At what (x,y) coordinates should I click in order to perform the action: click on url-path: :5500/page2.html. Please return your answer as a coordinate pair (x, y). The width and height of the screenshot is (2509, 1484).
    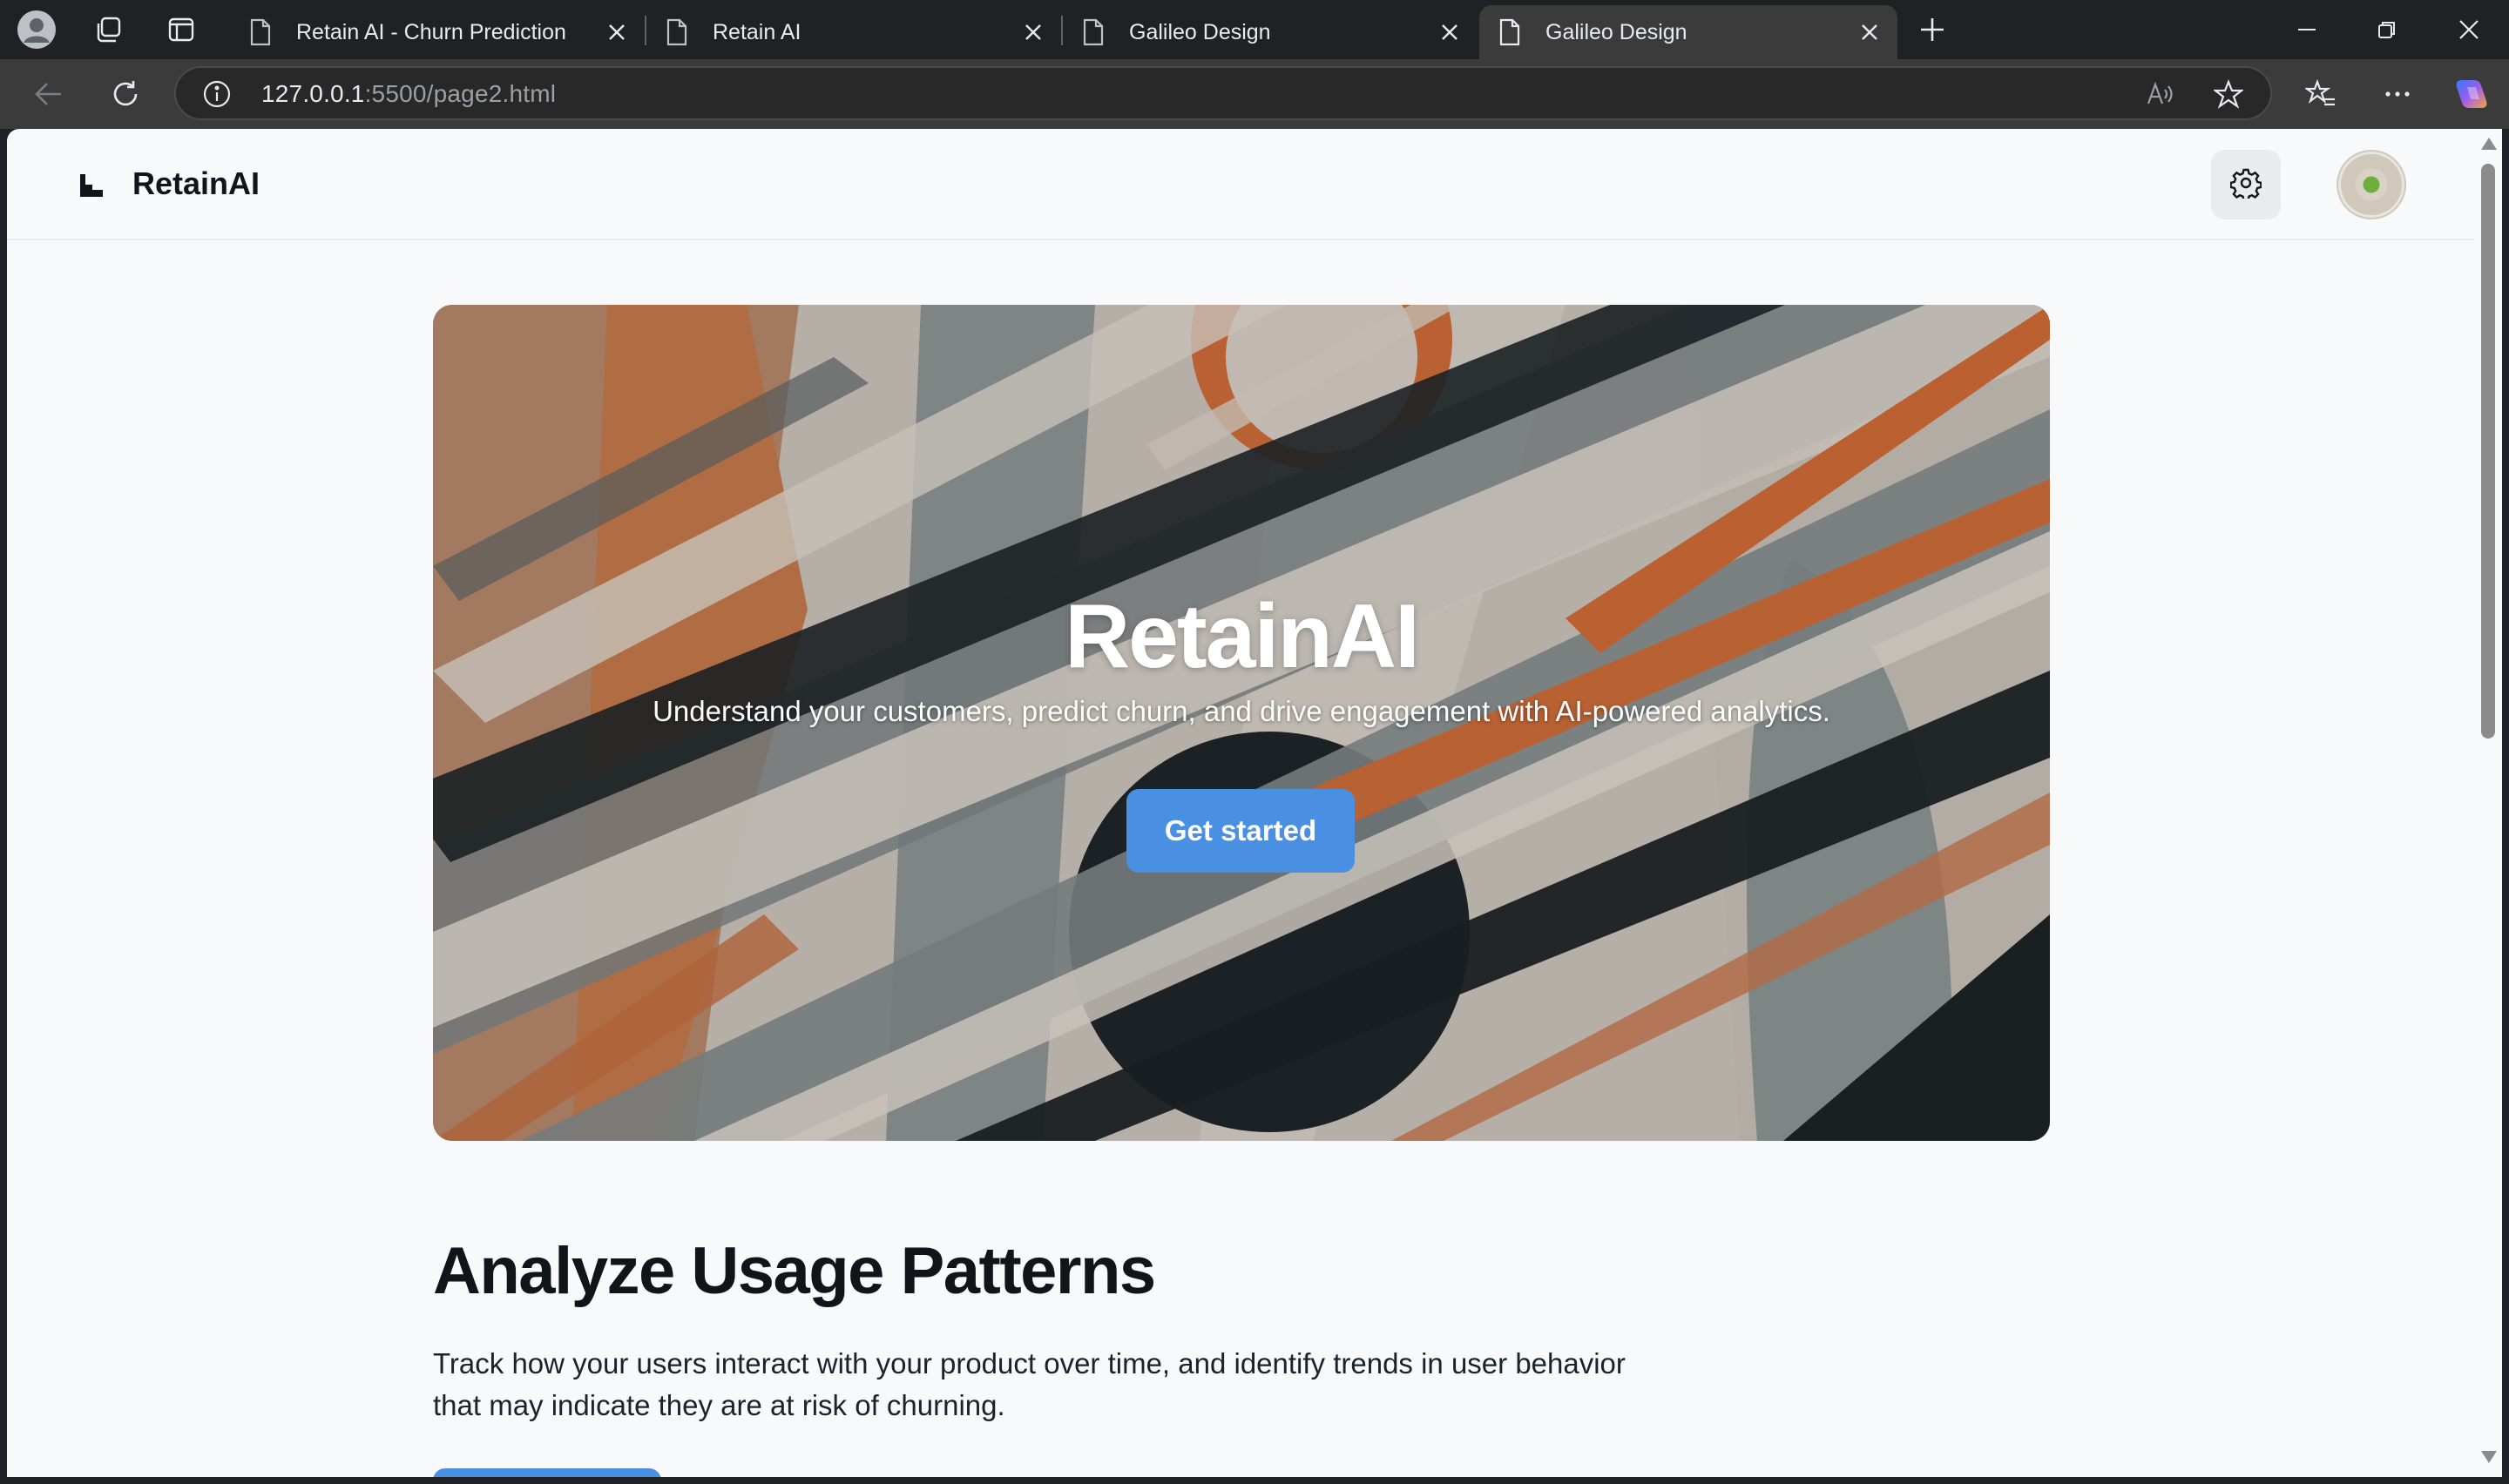
    Looking at the image, I should click on (460, 93).